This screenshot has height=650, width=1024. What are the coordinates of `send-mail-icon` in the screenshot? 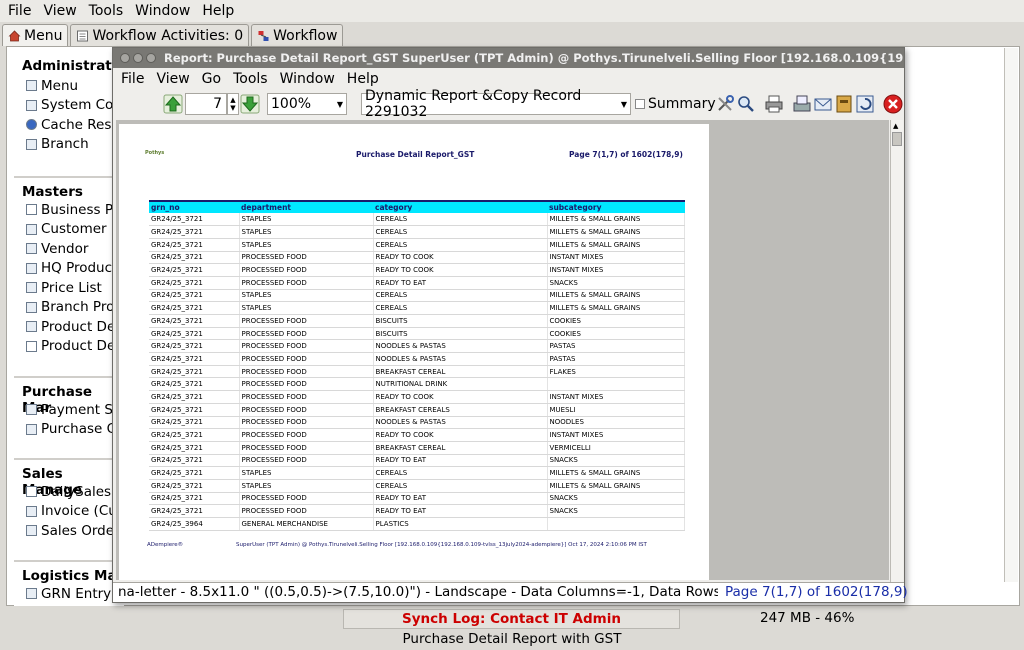 It's located at (823, 104).